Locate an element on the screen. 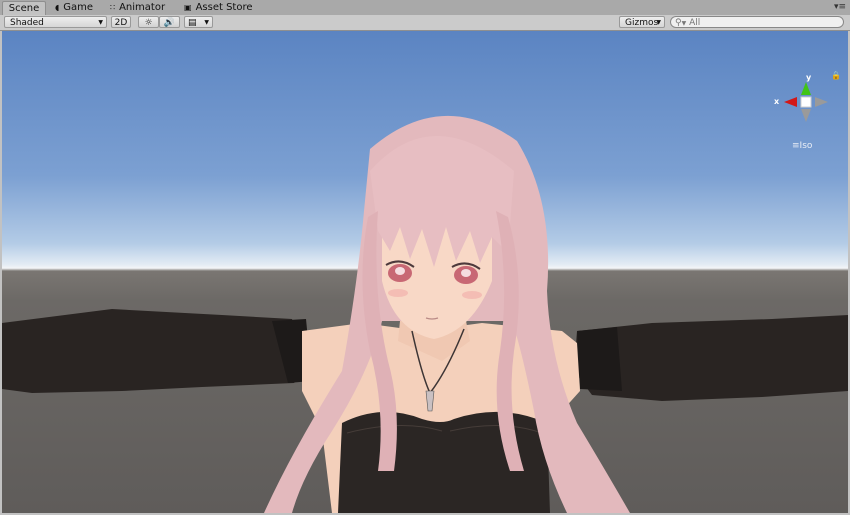 This screenshot has height=515, width=850. tab-label: Scene is located at coordinates (24, 8).